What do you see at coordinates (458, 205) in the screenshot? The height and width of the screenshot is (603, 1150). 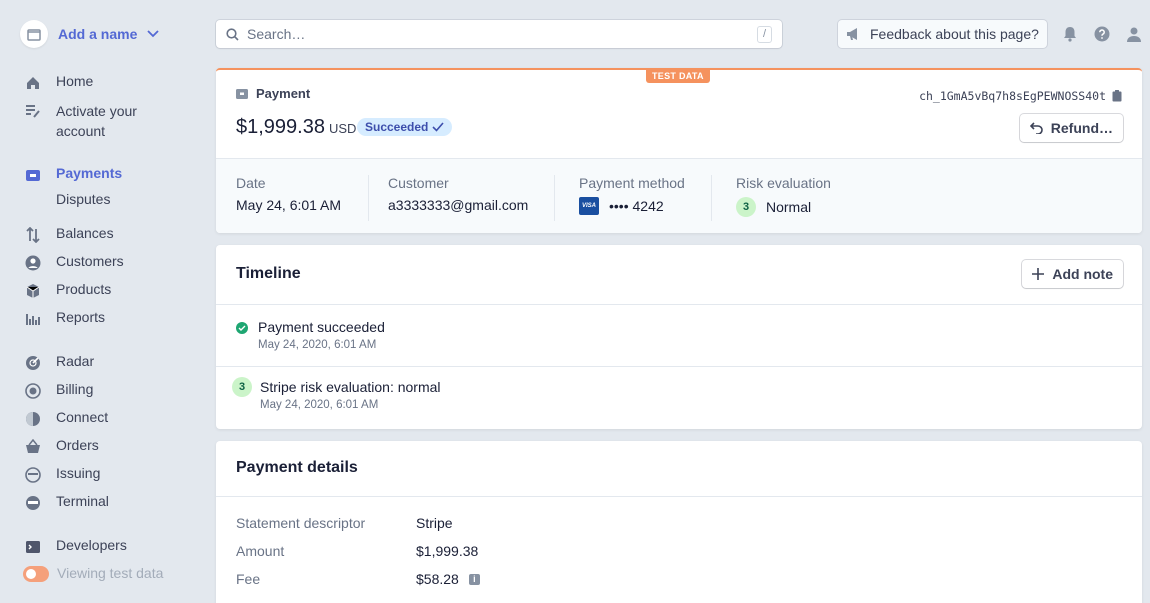 I see `customer-email-link: a3333333@gmail.com` at bounding box center [458, 205].